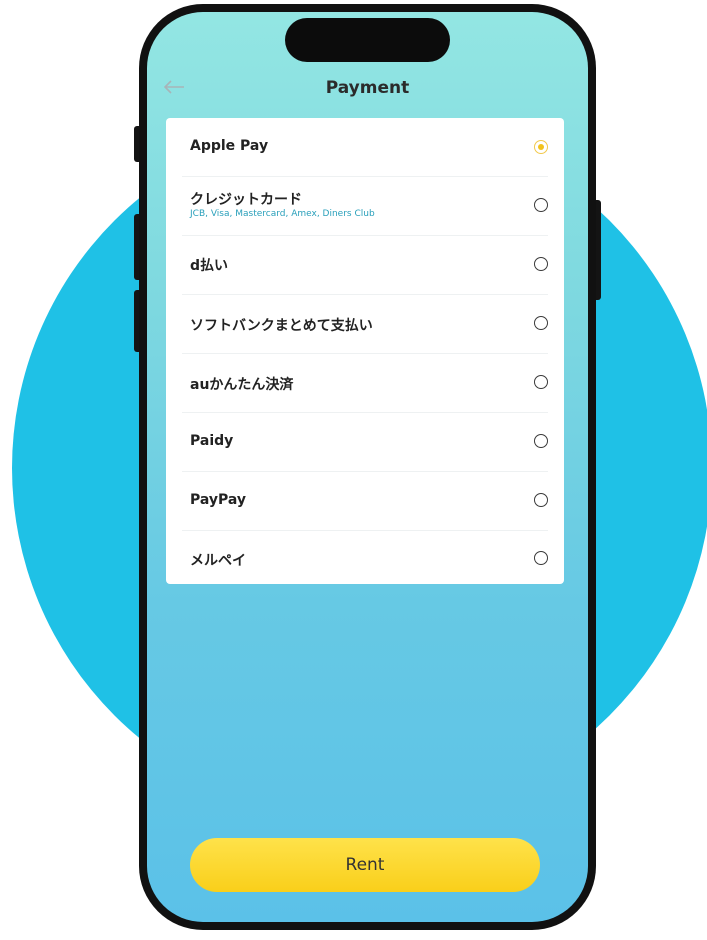  What do you see at coordinates (212, 441) in the screenshot?
I see `payment-option-label: Paidy` at bounding box center [212, 441].